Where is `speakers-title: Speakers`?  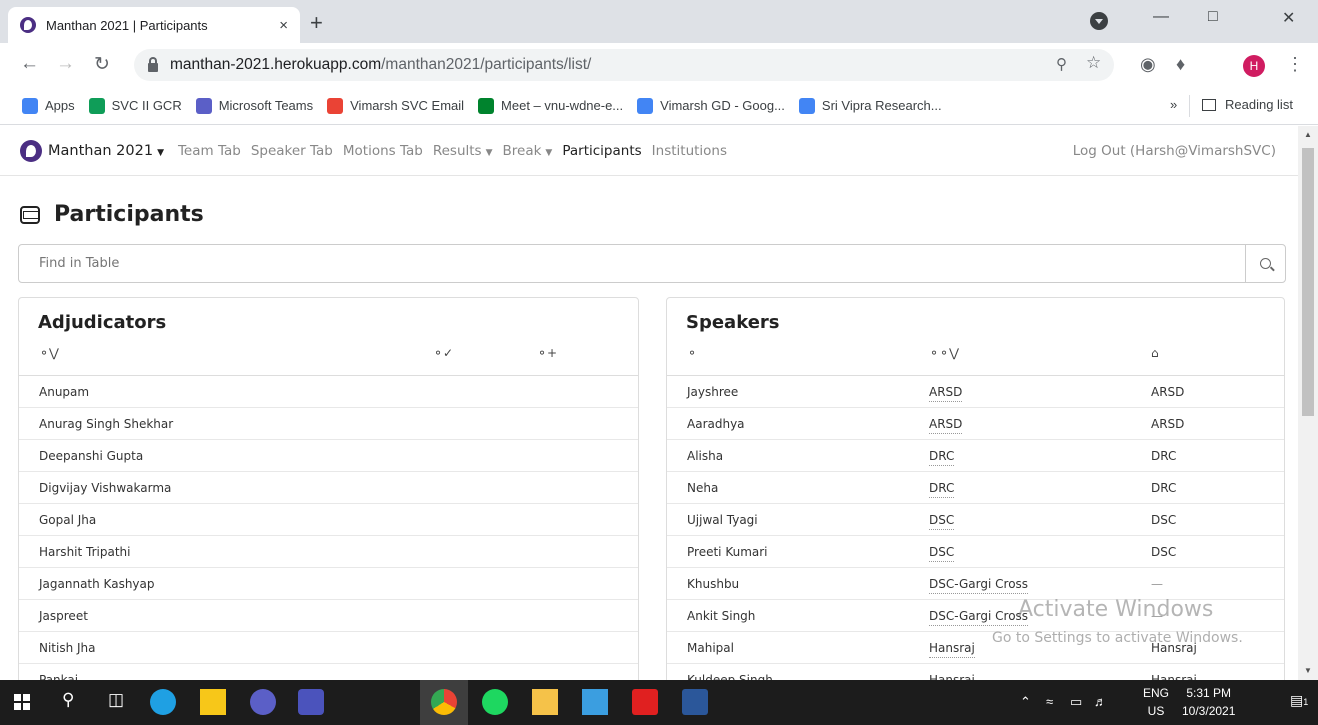
speakers-title: Speakers is located at coordinates (733, 322).